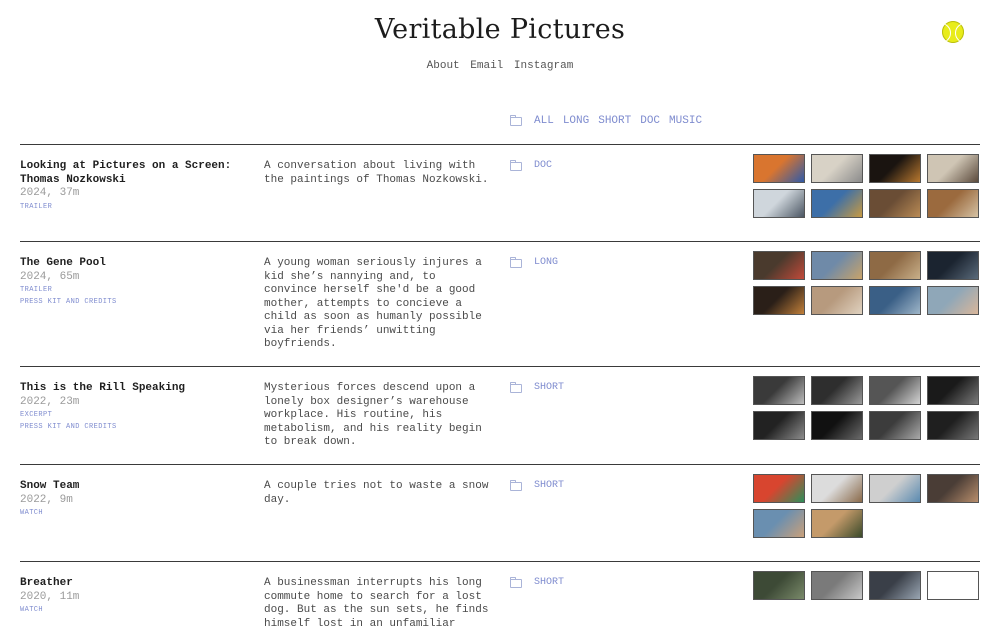 The height and width of the screenshot is (631, 1000). Describe the element at coordinates (50, 276) in the screenshot. I see `film-meta: 2024, 65m` at that location.